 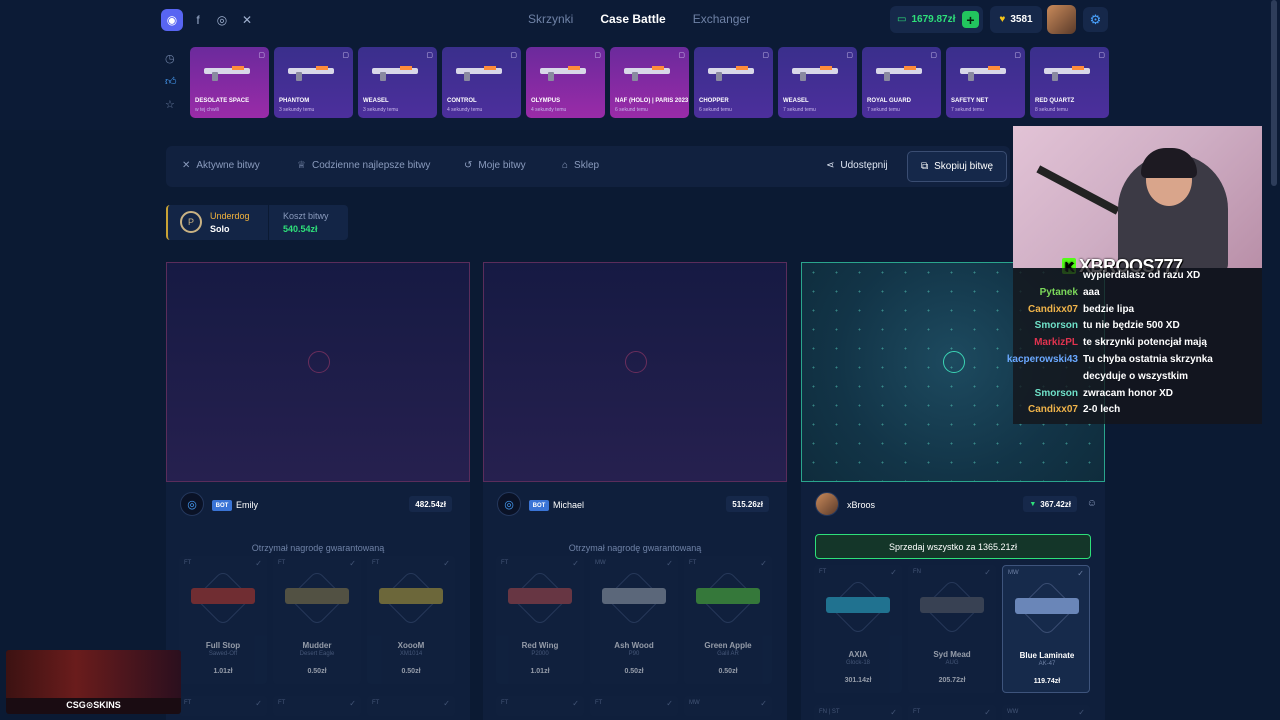 What do you see at coordinates (721, 19) in the screenshot?
I see `nav-exchanger: Exchanger` at bounding box center [721, 19].